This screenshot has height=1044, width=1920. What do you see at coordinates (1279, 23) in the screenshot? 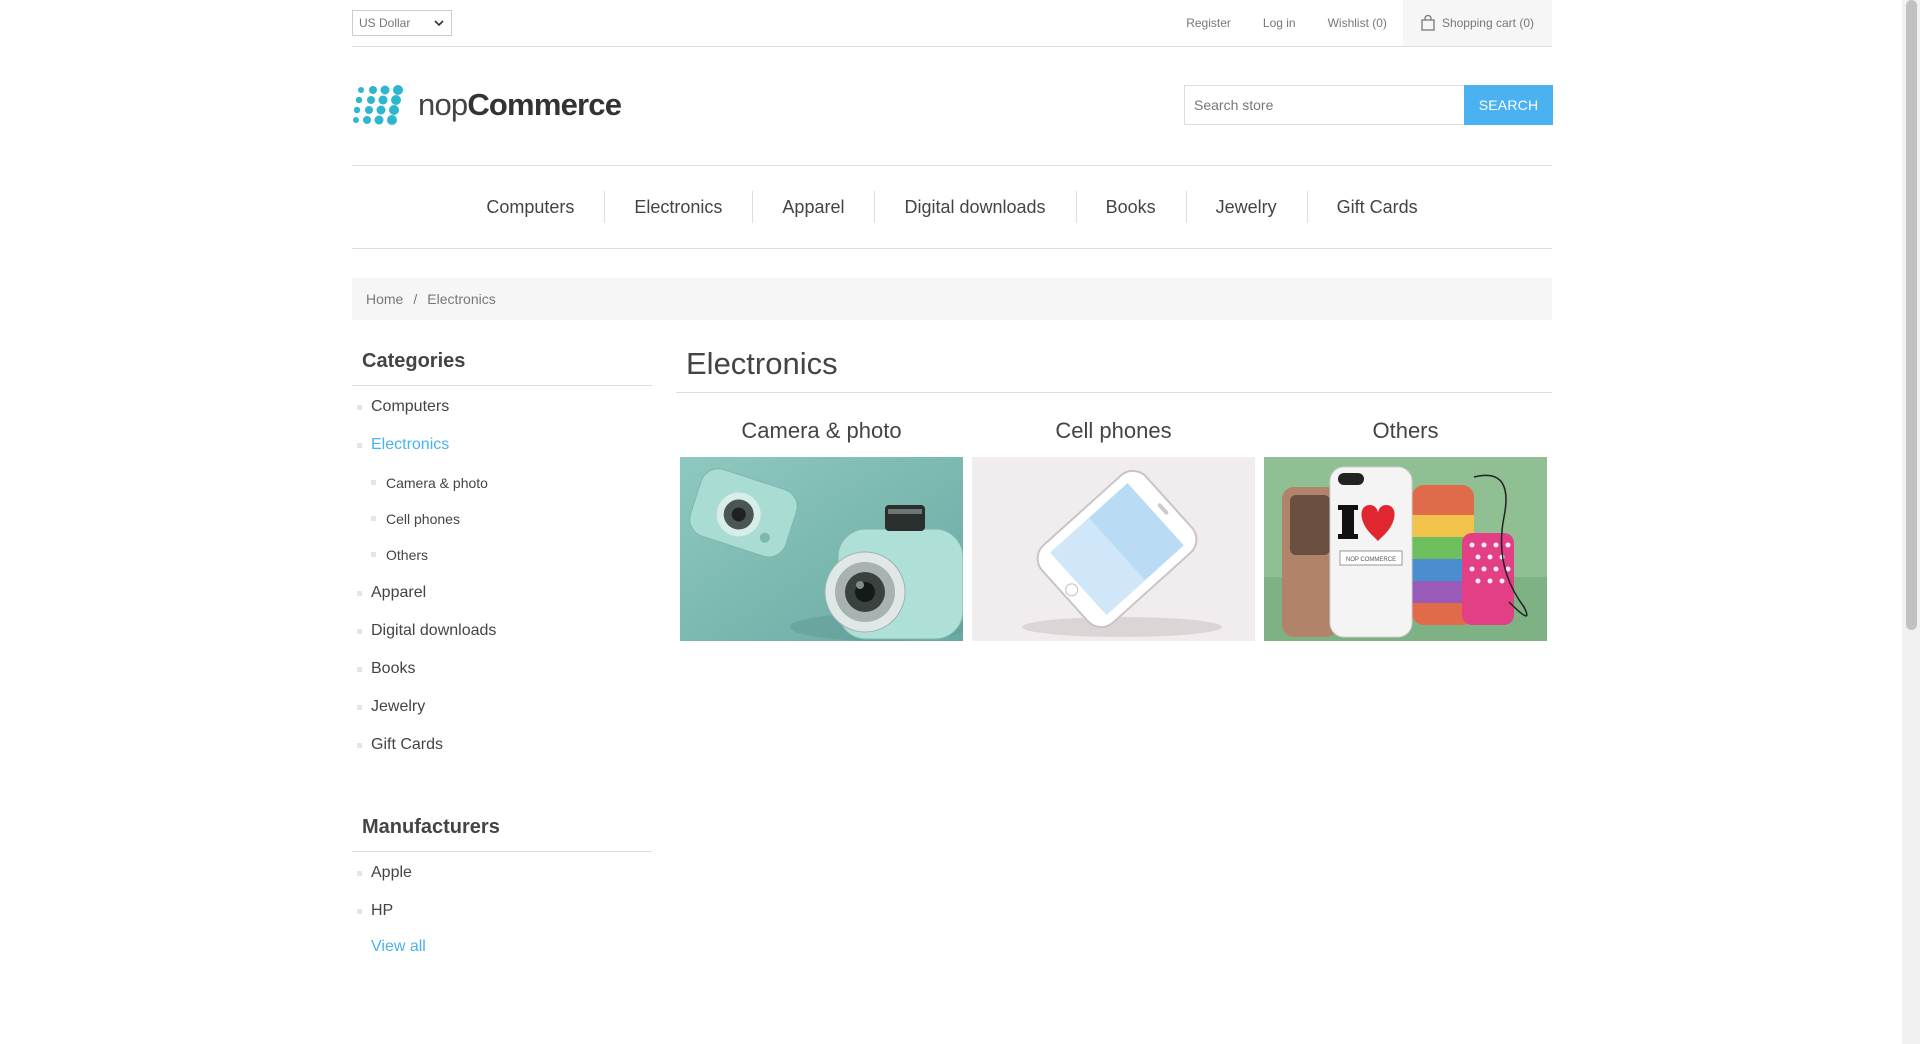
I see `login-link: Log in` at bounding box center [1279, 23].